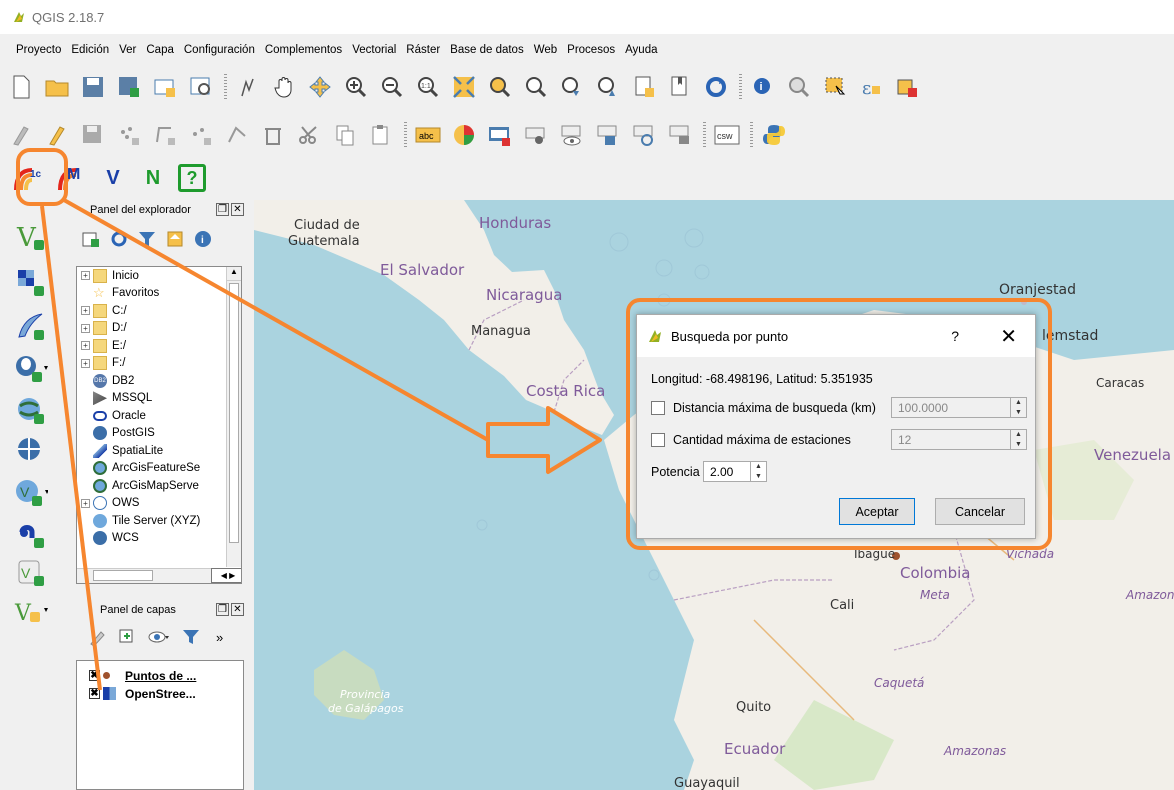 The height and width of the screenshot is (790, 1174). What do you see at coordinates (836, 336) in the screenshot?
I see `dialog-titlebar: Busqueda por punto ? ✕` at bounding box center [836, 336].